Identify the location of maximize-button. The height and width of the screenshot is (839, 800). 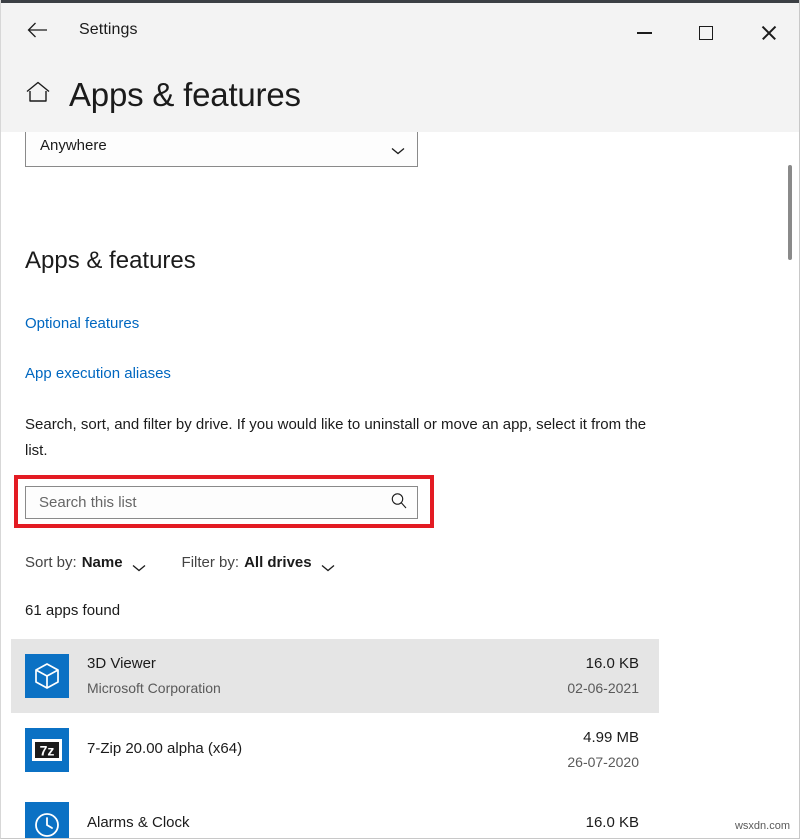
(706, 33).